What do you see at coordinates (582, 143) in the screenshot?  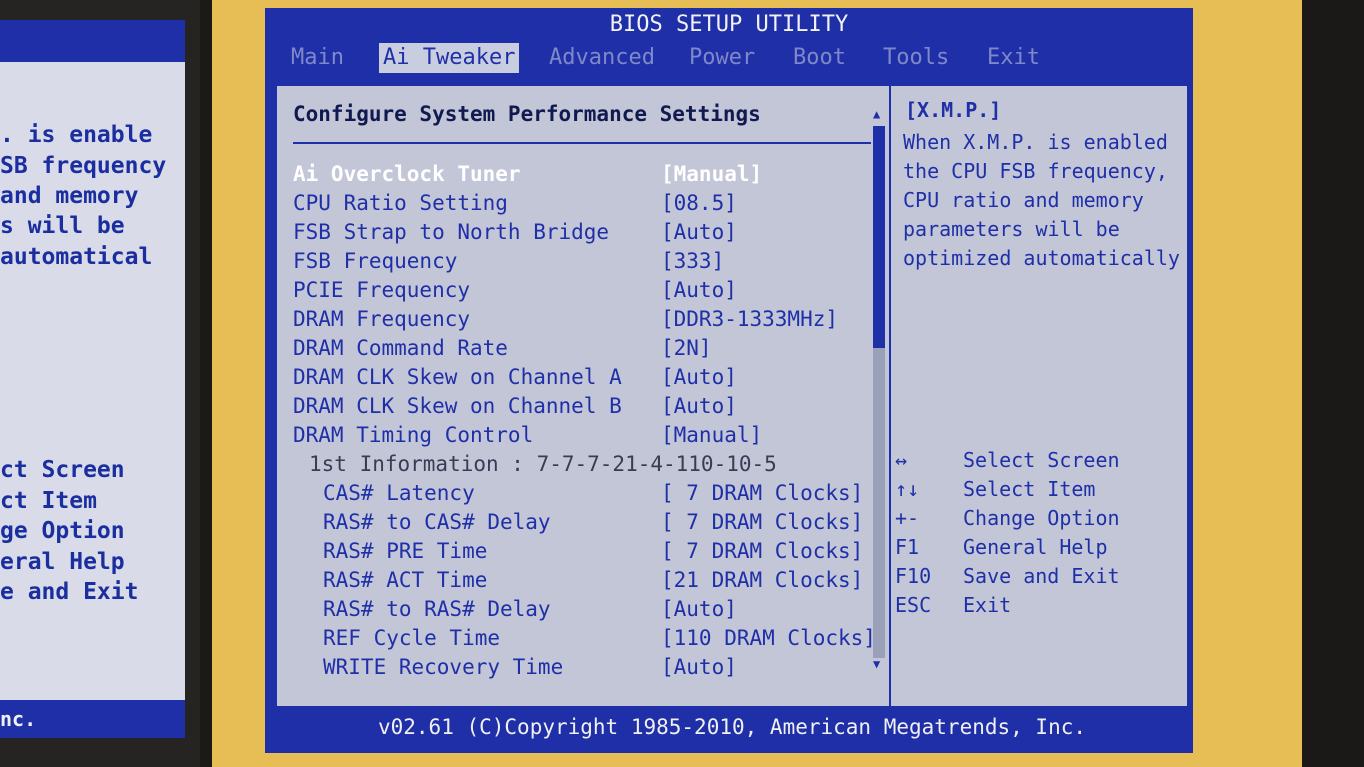 I see `section-divider` at bounding box center [582, 143].